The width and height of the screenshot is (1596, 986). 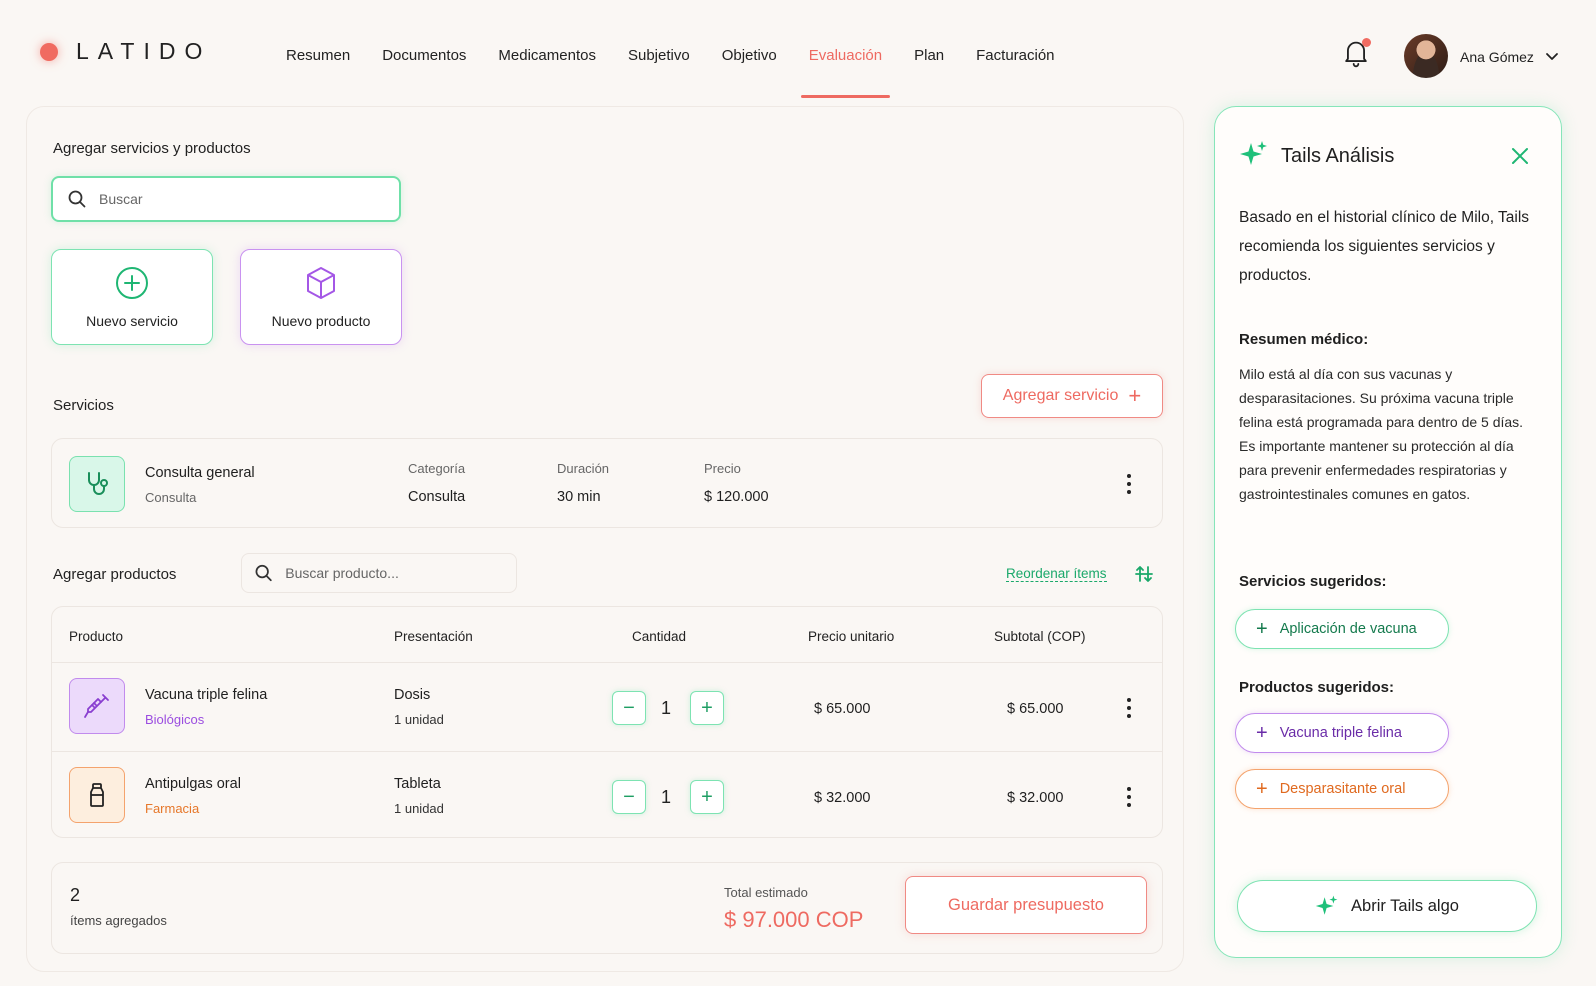 What do you see at coordinates (97, 706) in the screenshot?
I see `syringe-icon` at bounding box center [97, 706].